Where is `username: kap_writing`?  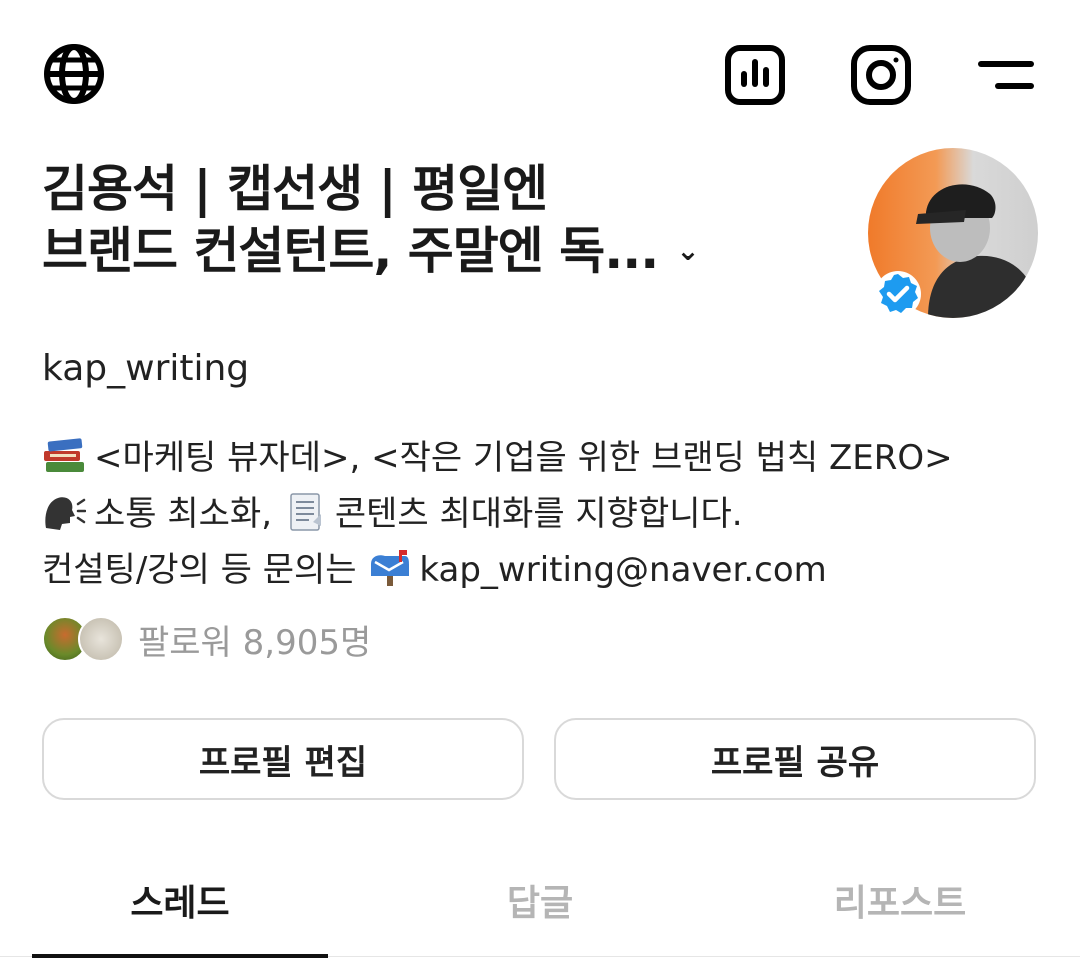 username: kap_writing is located at coordinates (146, 368).